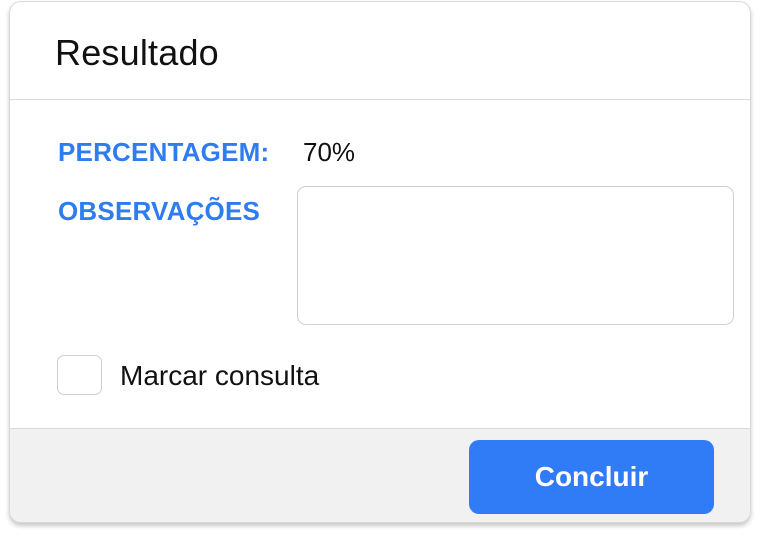  Describe the element at coordinates (329, 152) in the screenshot. I see `percentage-value: 70%` at that location.